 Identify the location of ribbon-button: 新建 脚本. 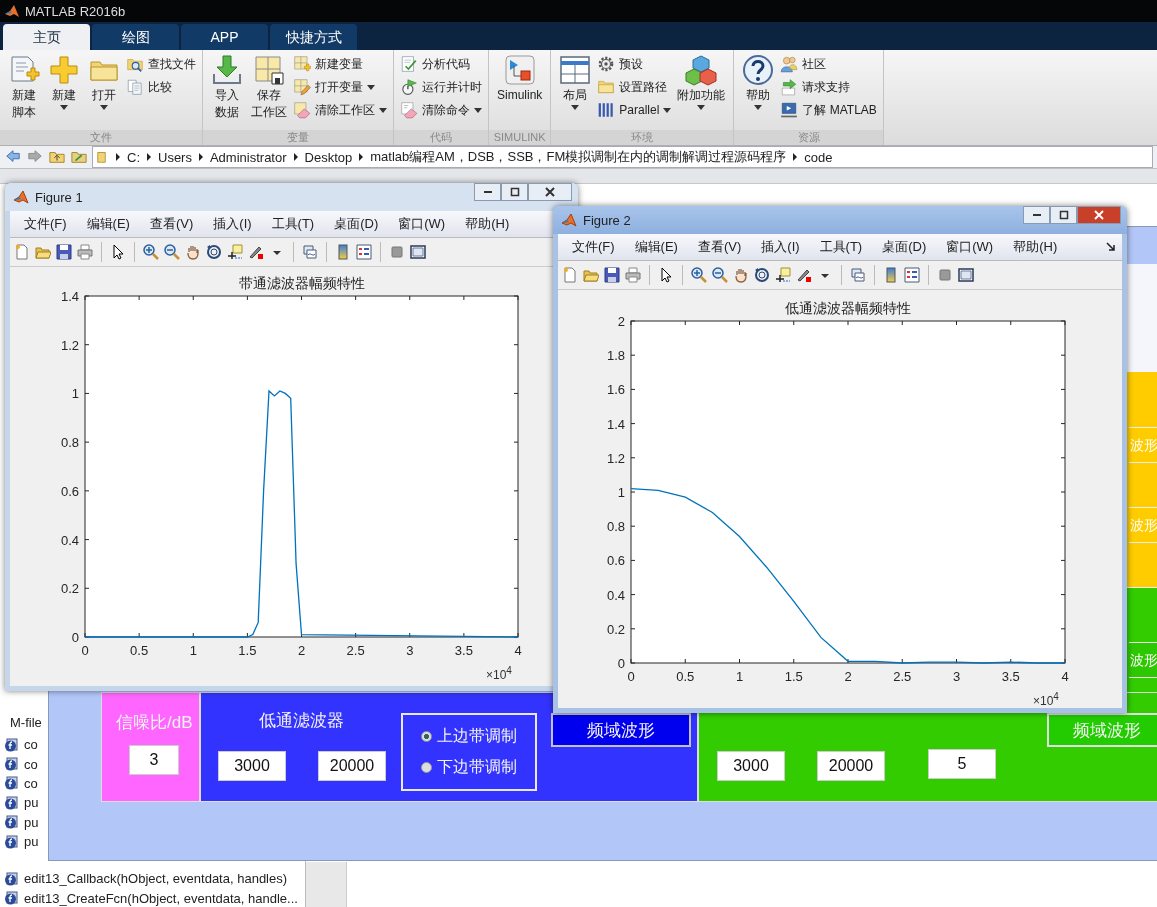
(24, 87).